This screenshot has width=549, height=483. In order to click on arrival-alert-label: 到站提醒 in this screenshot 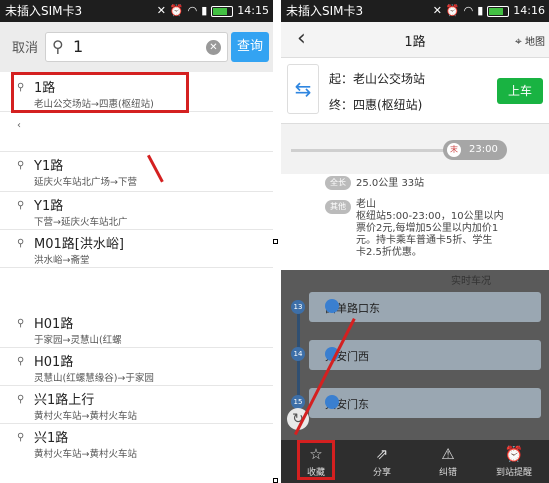, I will do `click(513, 473)`.